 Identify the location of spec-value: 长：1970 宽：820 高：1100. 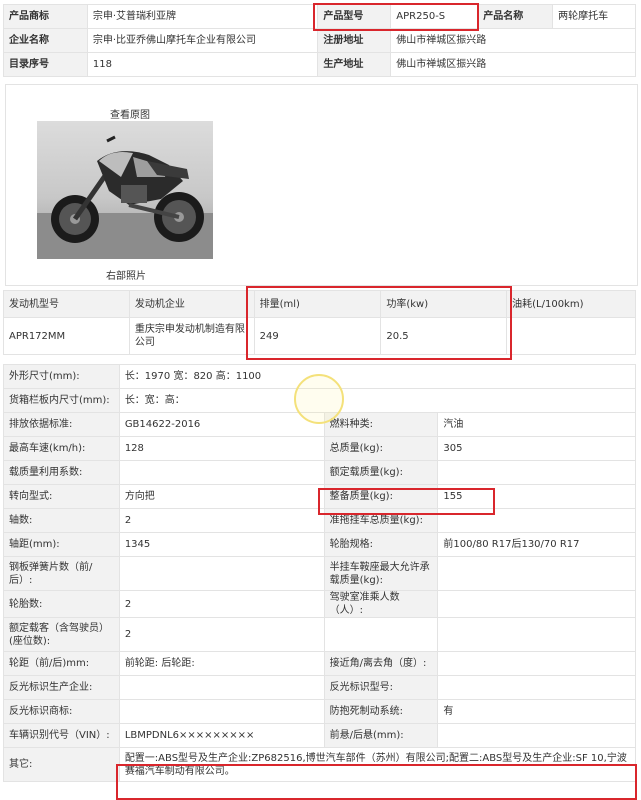
(377, 376).